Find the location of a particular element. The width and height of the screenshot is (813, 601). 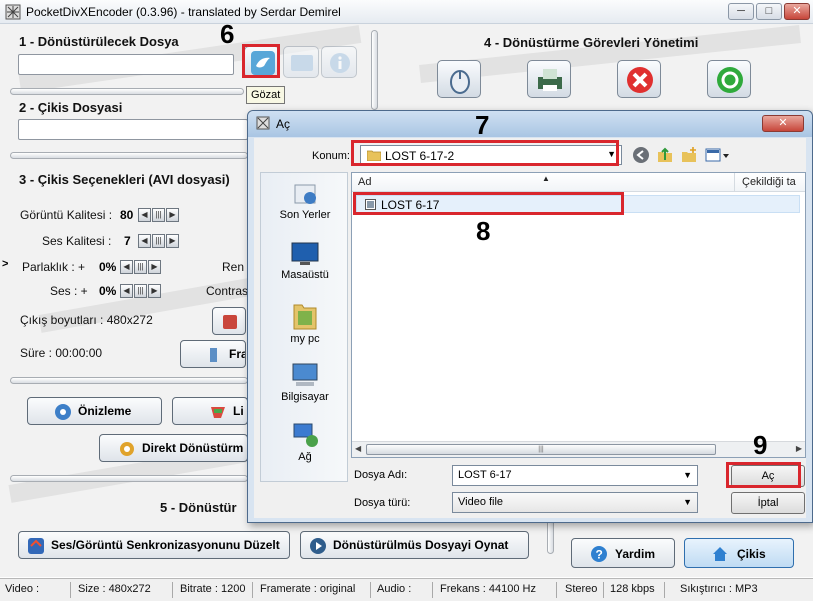

sync-icon is located at coordinates (36, 546).